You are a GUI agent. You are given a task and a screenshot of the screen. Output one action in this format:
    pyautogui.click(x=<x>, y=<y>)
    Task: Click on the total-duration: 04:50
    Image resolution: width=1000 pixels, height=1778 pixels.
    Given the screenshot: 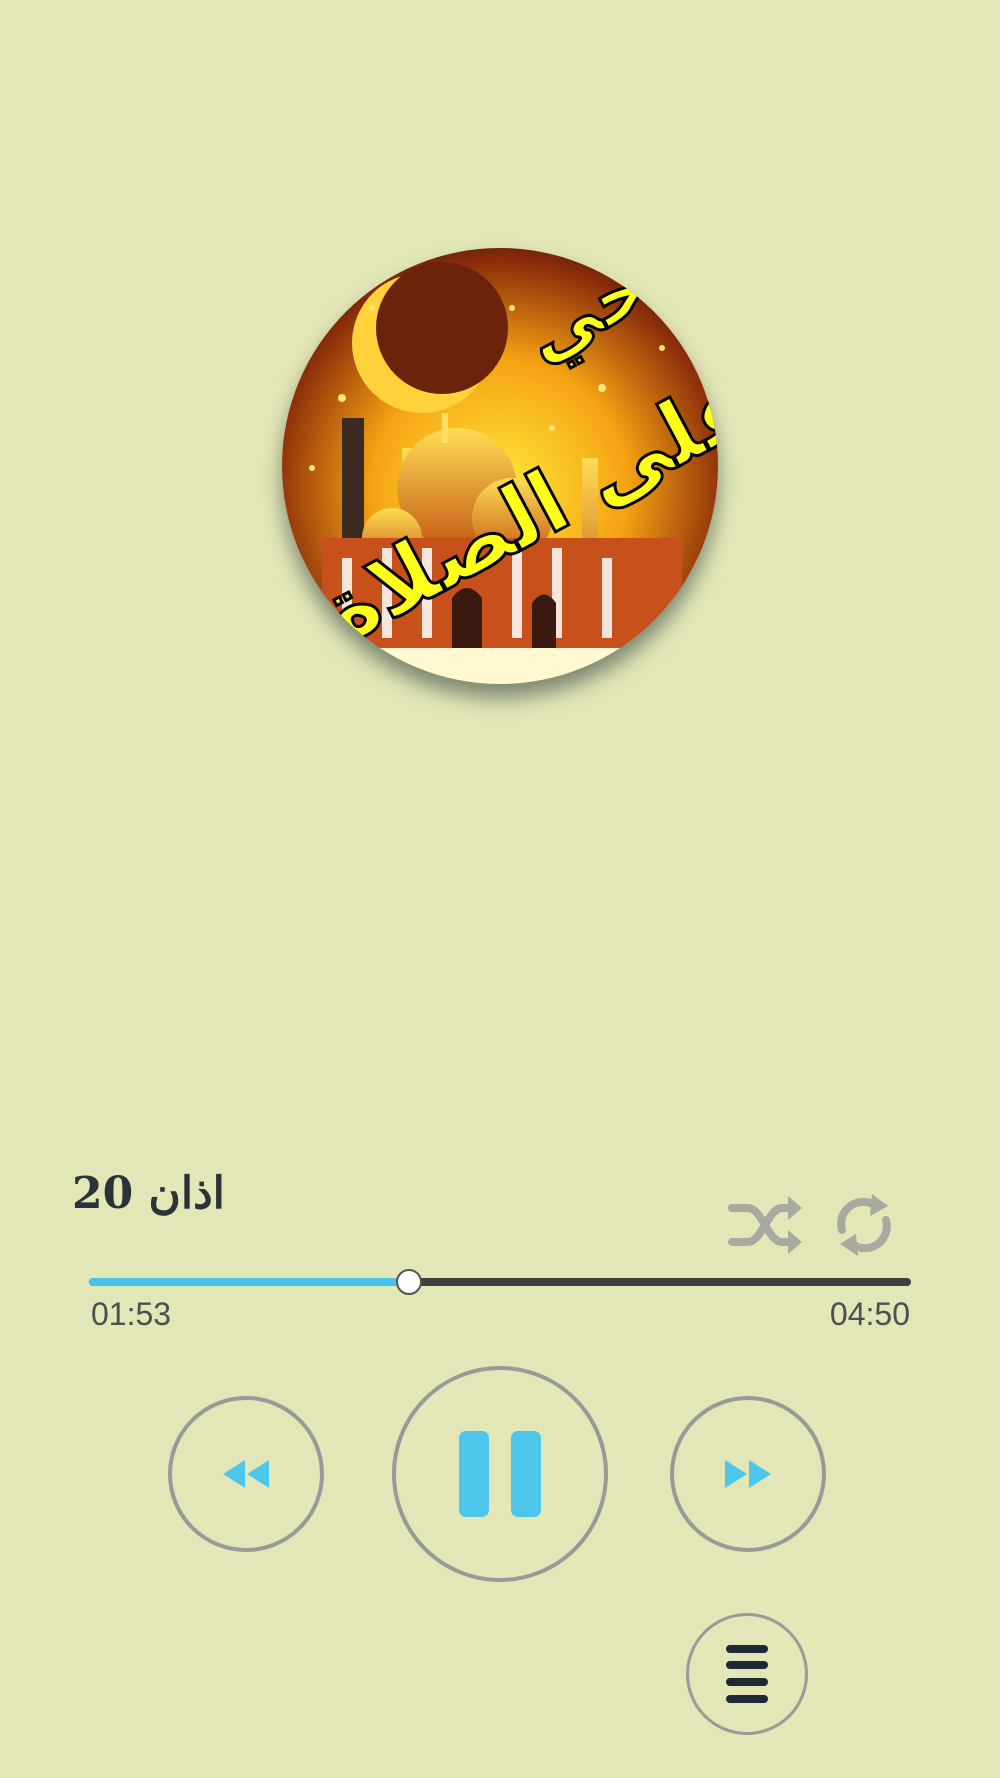 What is the action you would take?
    pyautogui.click(x=869, y=1314)
    